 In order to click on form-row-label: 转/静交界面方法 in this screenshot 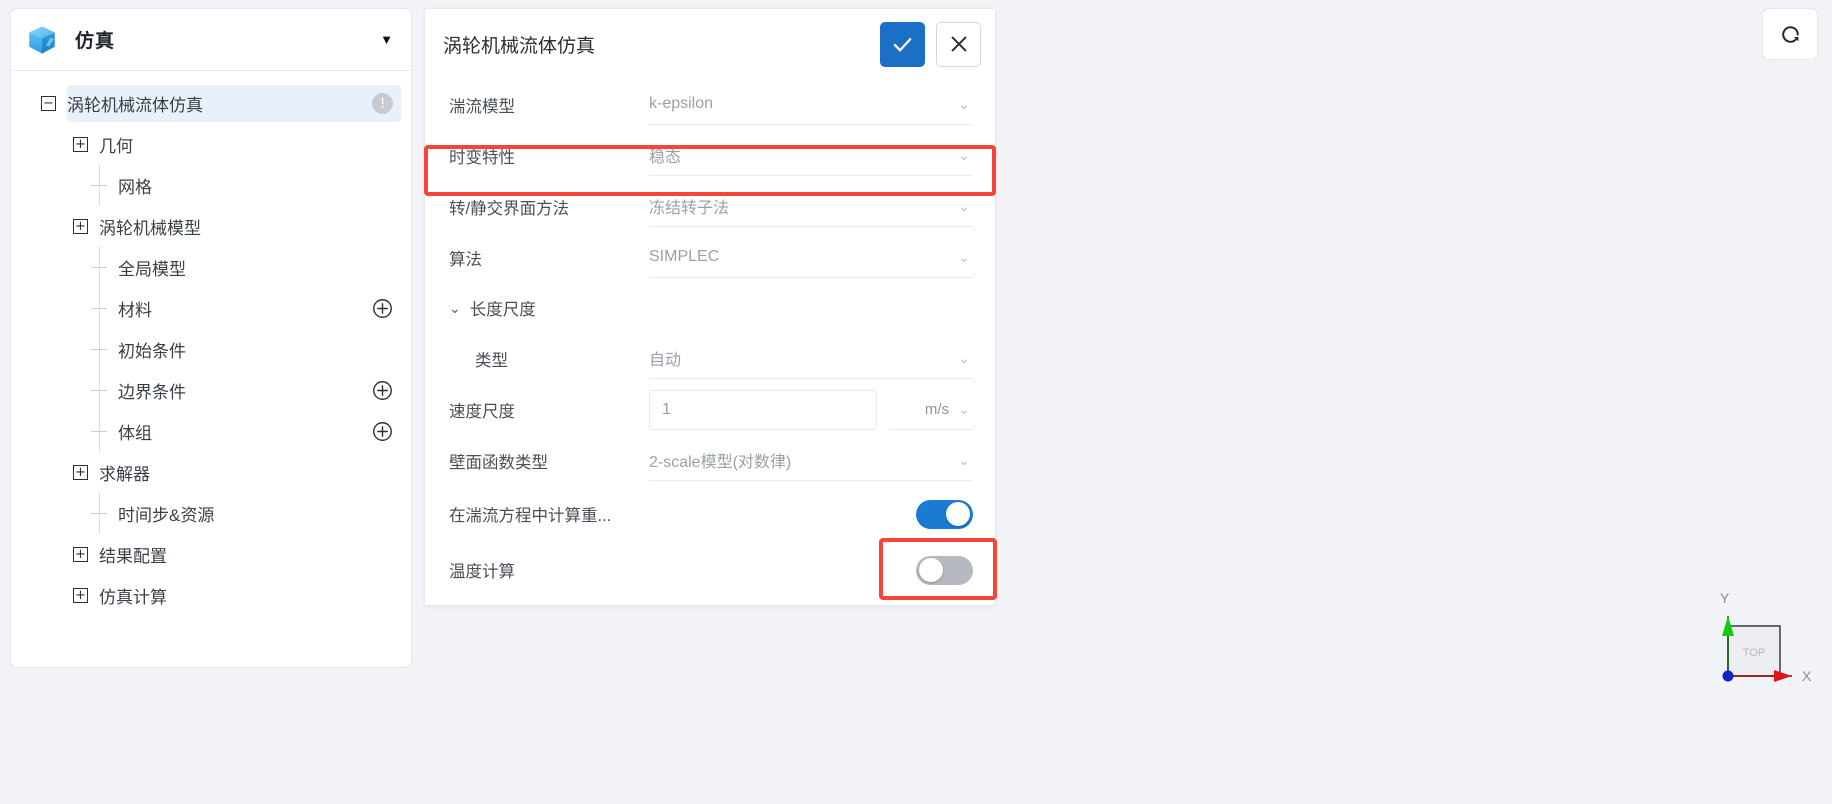, I will do `click(509, 208)`.